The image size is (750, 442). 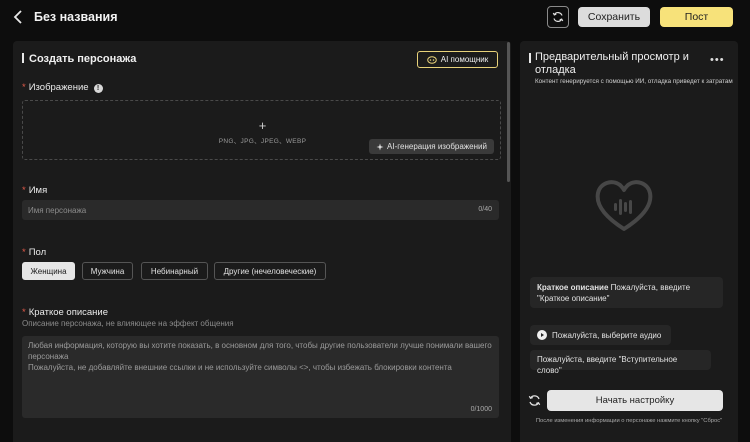 What do you see at coordinates (58, 87) in the screenshot?
I see `image-label: Изображение` at bounding box center [58, 87].